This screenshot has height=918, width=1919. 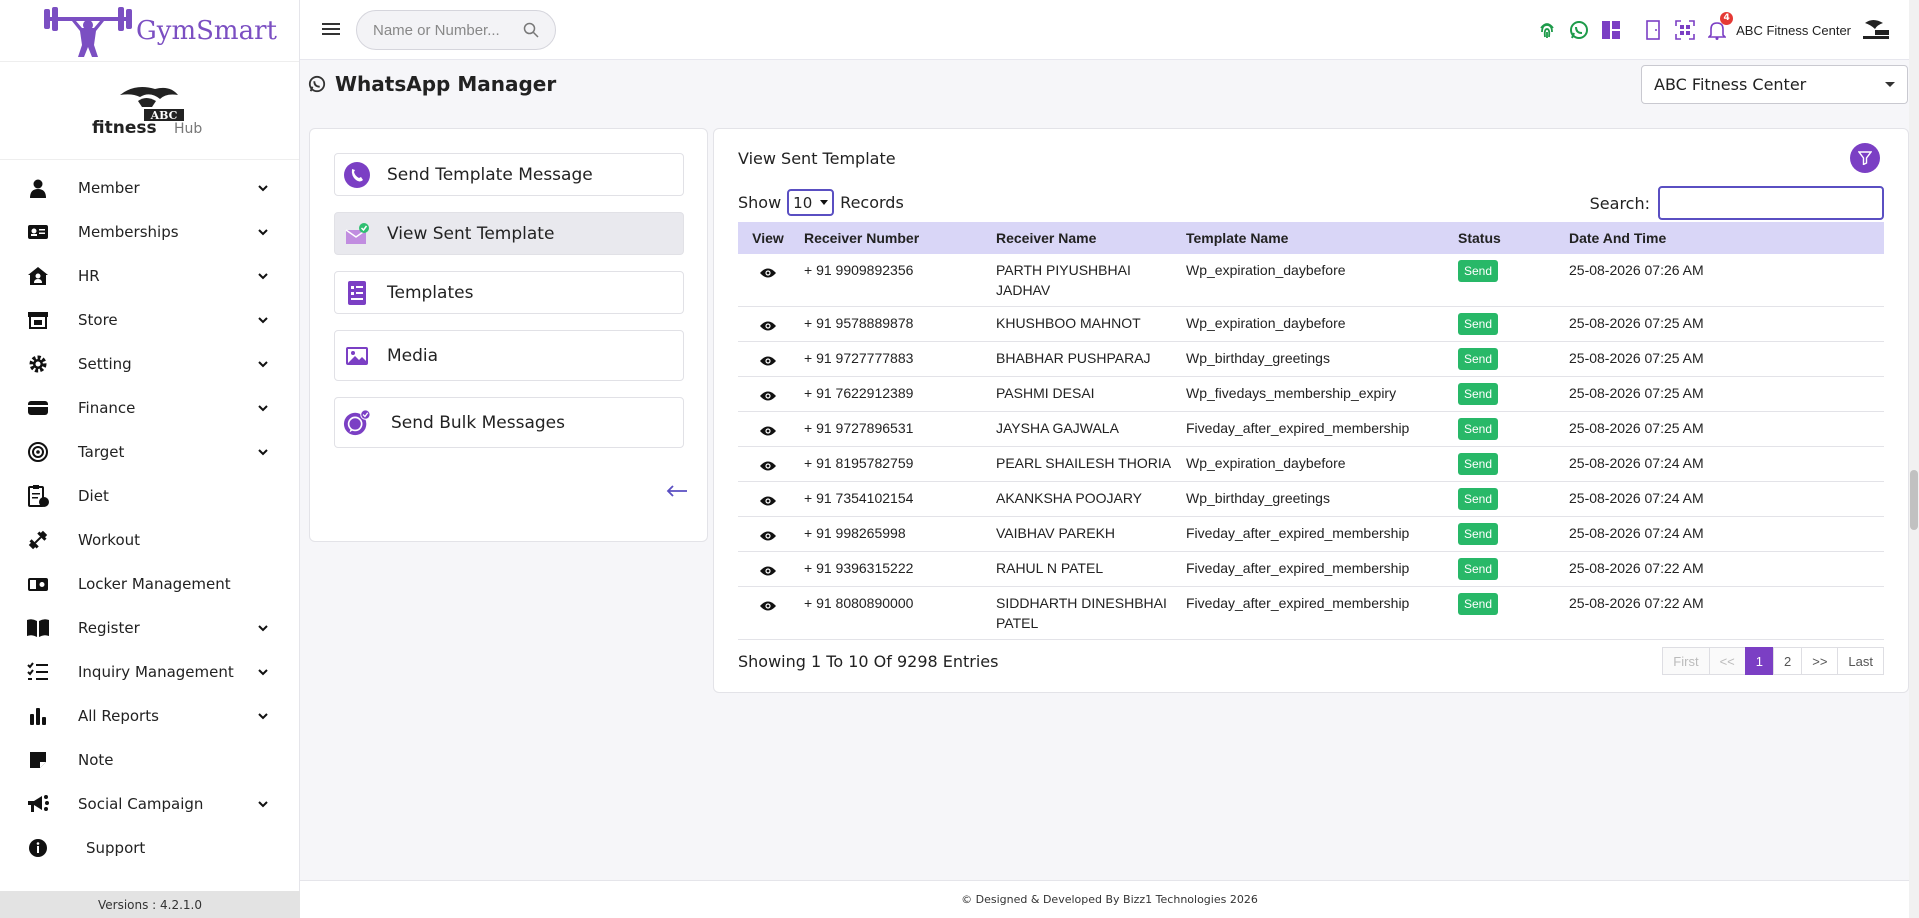 I want to click on date-time: 25-08-2026 07:24 AM, so click(x=1723, y=464).